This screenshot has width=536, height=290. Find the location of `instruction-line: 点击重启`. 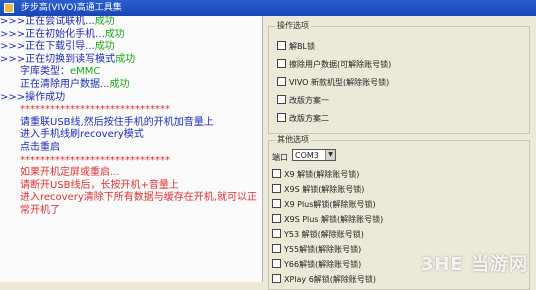

instruction-line: 点击重启 is located at coordinates (40, 147).